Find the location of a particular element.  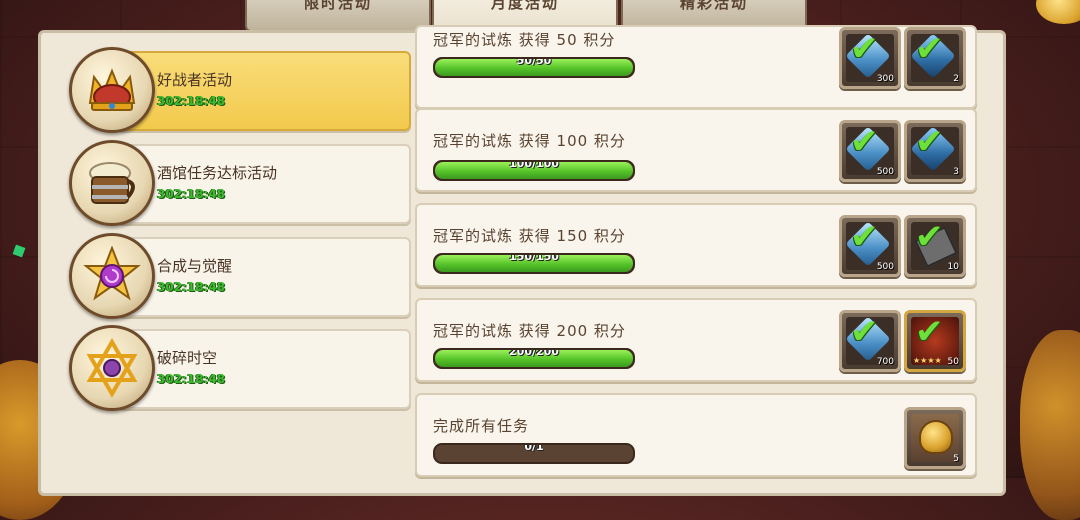

task-title: 冠军的试炼 获得 50 积分 is located at coordinates (524, 40).